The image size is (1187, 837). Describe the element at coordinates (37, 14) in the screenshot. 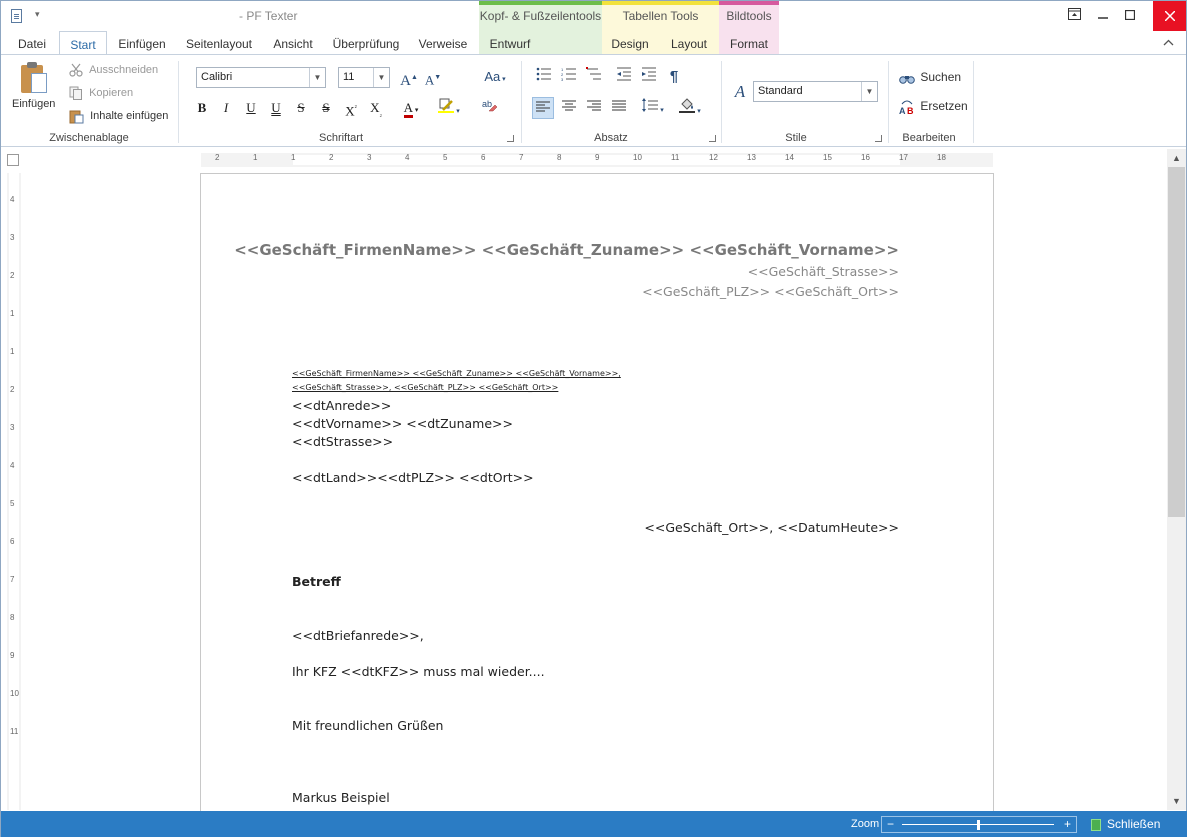

I see `quick-access-dropdown-icon: ▾` at that location.